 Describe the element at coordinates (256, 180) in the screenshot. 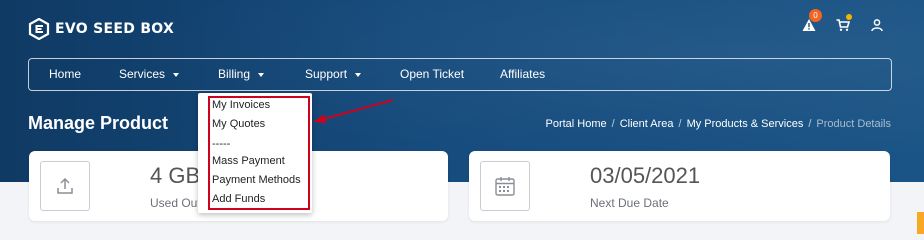

I see `menu-item-payment-methods: Payment Methods` at that location.